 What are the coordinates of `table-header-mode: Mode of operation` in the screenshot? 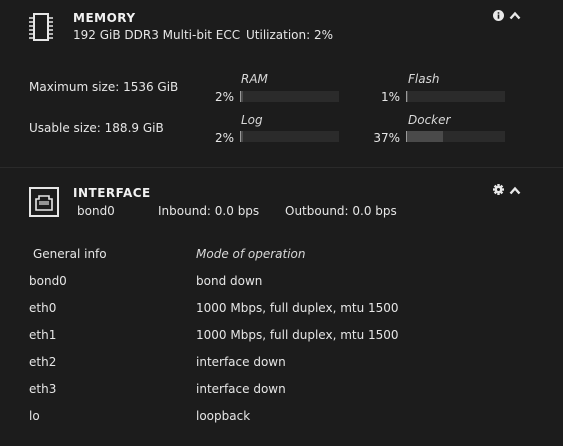 It's located at (251, 254).